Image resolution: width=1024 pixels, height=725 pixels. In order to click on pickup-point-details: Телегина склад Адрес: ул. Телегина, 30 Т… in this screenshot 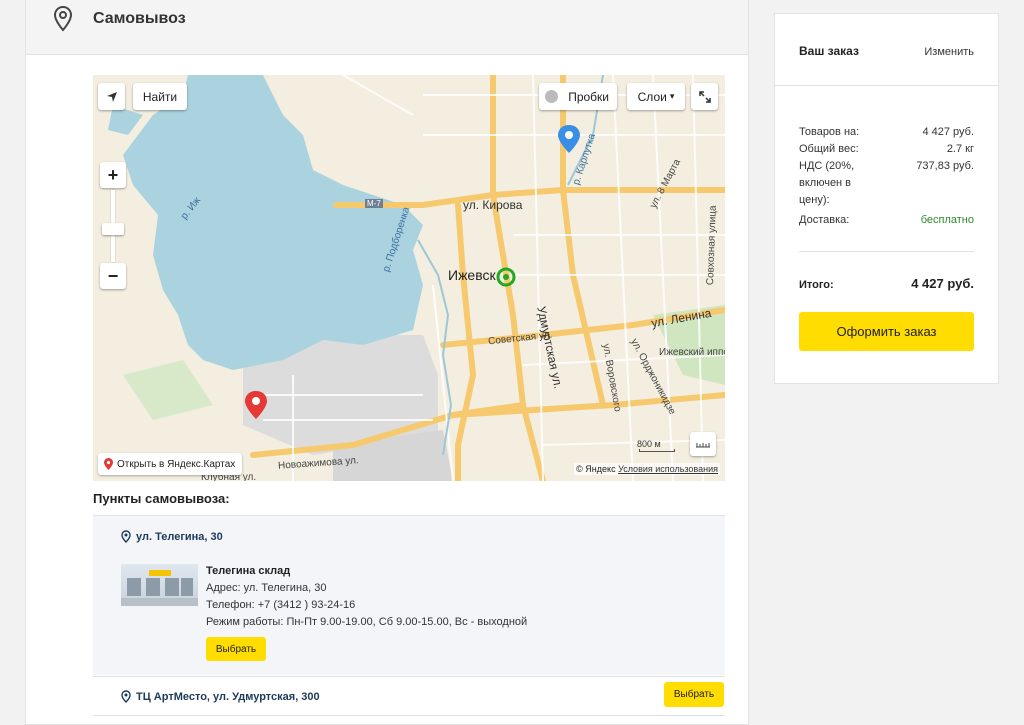, I will do `click(366, 597)`.